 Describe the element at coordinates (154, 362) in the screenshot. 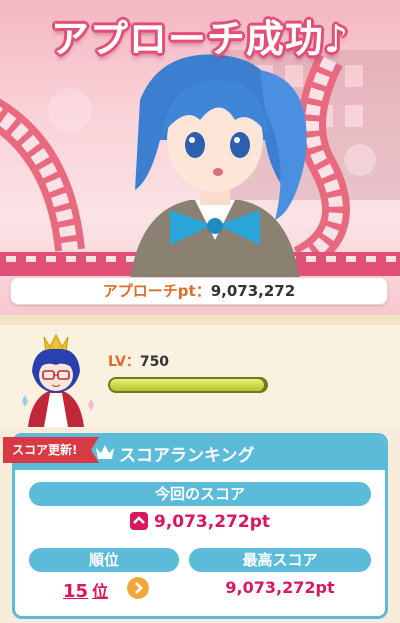

I see `level-value: 750` at that location.